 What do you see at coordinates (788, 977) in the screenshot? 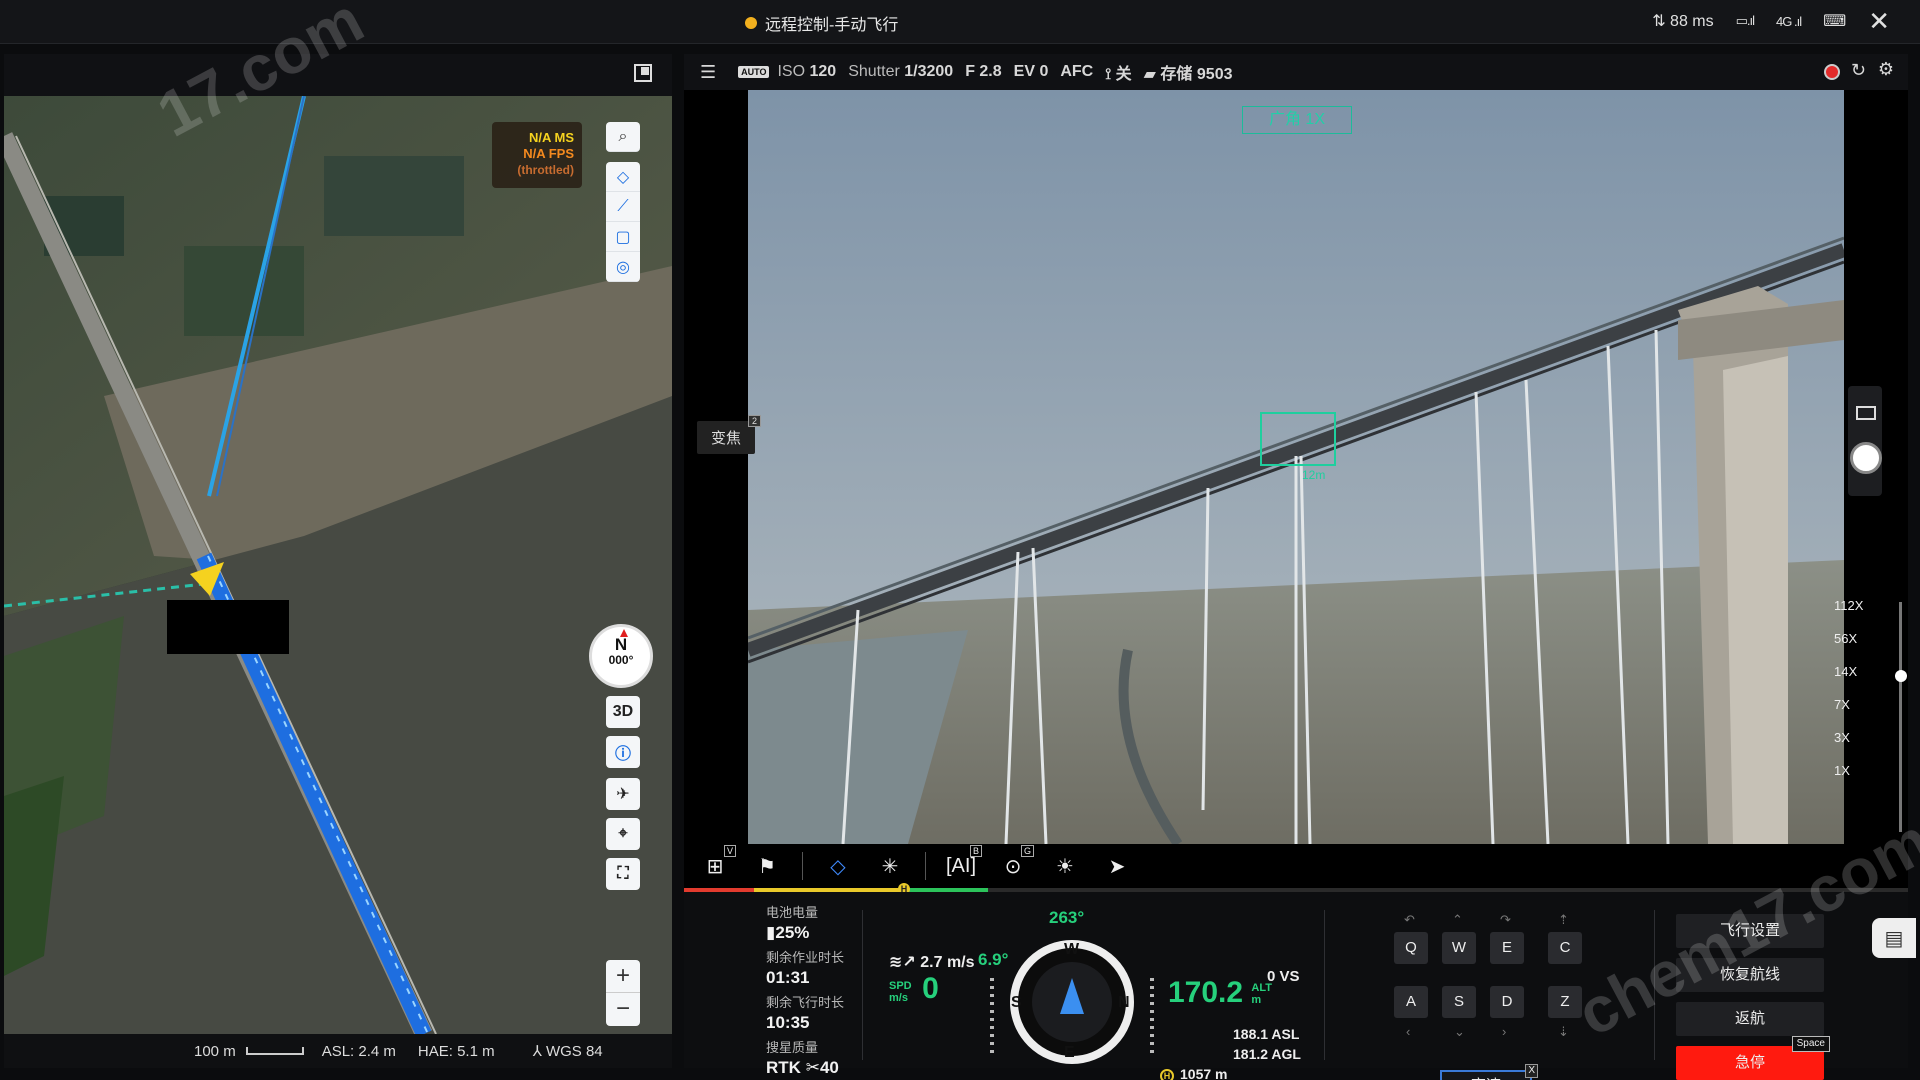
I see `remaining-work-value: 01:31` at bounding box center [788, 977].